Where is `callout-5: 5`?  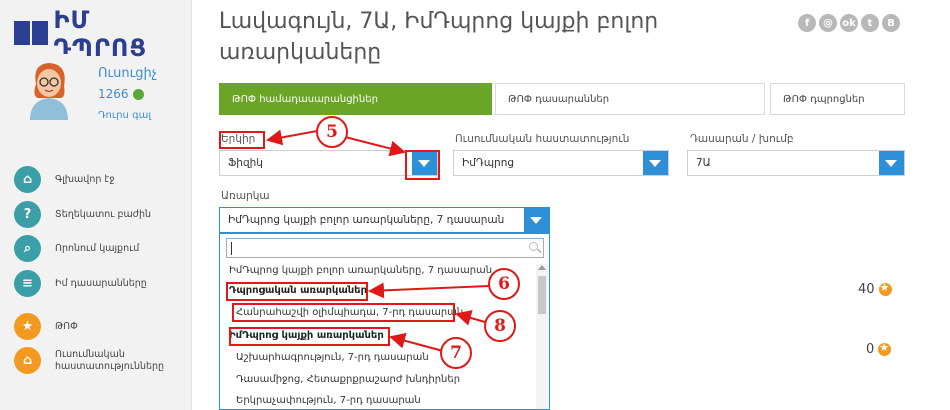
callout-5: 5 is located at coordinates (332, 132).